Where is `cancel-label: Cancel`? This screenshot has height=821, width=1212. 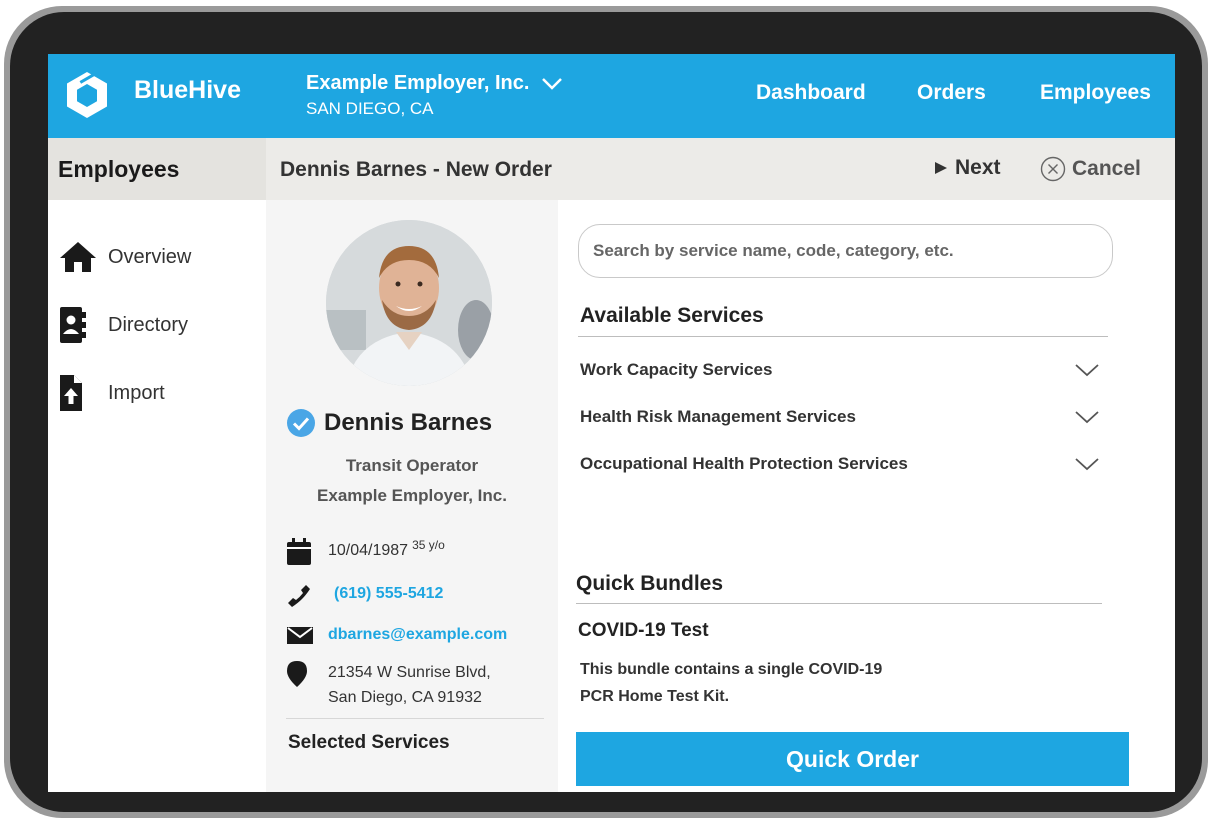 cancel-label: Cancel is located at coordinates (1106, 168).